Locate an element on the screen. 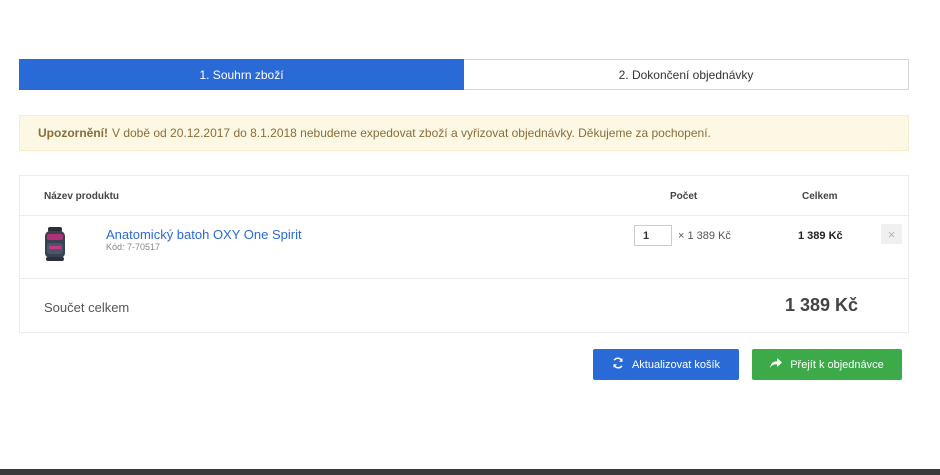 The image size is (940, 475). update-cart-button: Aktualizovat košík is located at coordinates (666, 364).